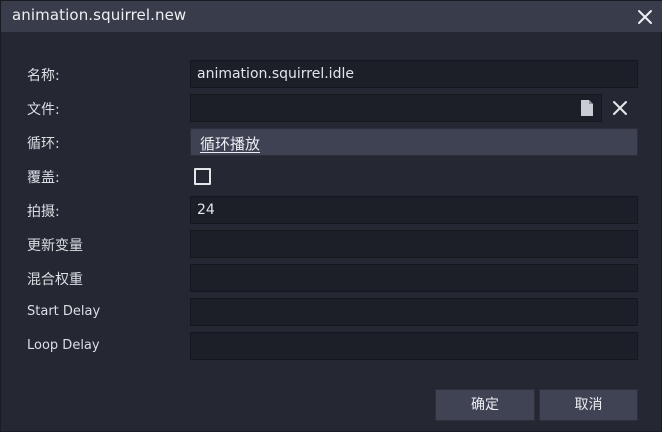 Image resolution: width=662 pixels, height=432 pixels. What do you see at coordinates (331, 176) in the screenshot?
I see `override-row: 覆盖:` at bounding box center [331, 176].